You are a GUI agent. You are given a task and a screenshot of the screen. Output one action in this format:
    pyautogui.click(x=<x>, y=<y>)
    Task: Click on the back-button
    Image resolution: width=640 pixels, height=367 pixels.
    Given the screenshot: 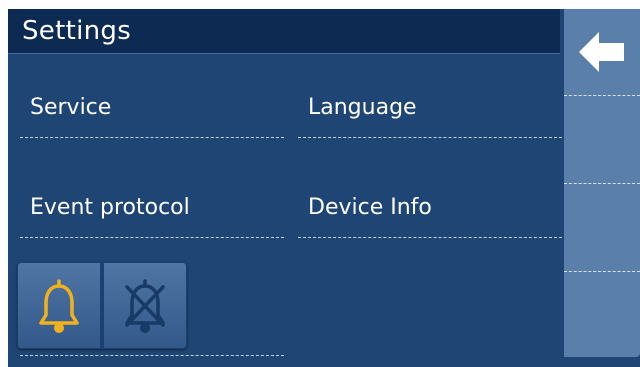 What is the action you would take?
    pyautogui.click(x=602, y=52)
    